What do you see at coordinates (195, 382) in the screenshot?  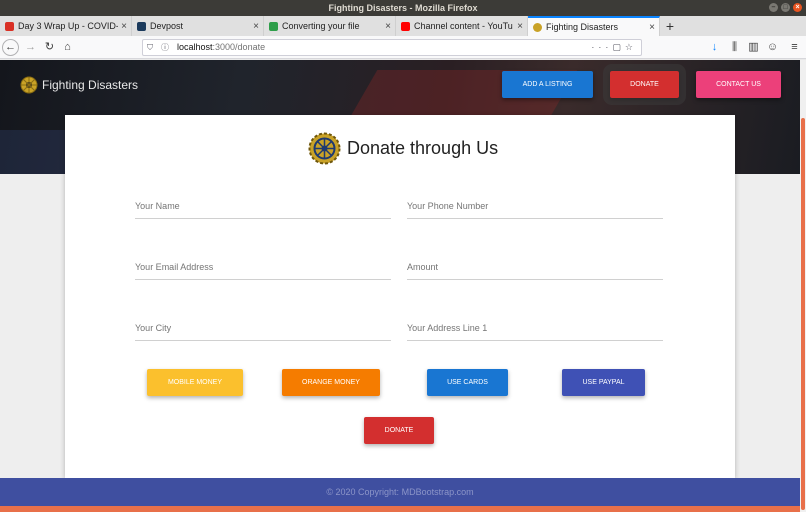 I see `mobile-money-button: MOBILE MONEY` at bounding box center [195, 382].